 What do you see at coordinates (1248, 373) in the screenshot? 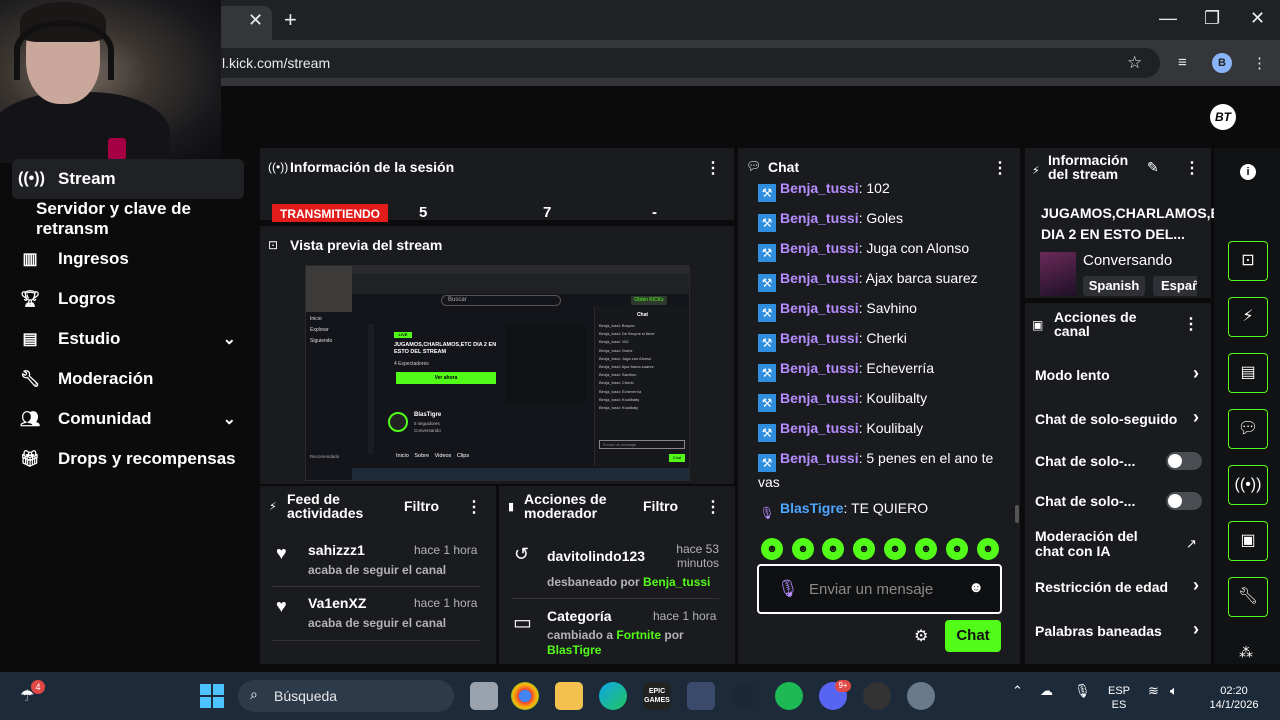
I see `rail-notes-button: ▤` at bounding box center [1248, 373].